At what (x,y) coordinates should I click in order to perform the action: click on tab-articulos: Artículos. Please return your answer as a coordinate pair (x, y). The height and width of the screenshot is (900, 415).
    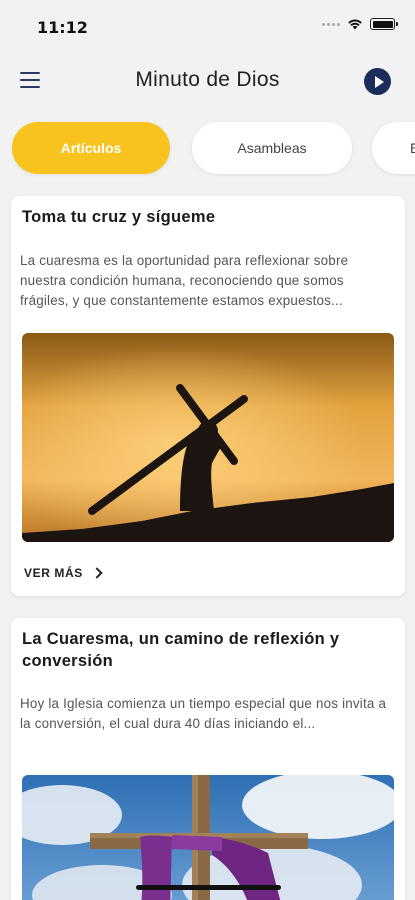
    Looking at the image, I should click on (91, 148).